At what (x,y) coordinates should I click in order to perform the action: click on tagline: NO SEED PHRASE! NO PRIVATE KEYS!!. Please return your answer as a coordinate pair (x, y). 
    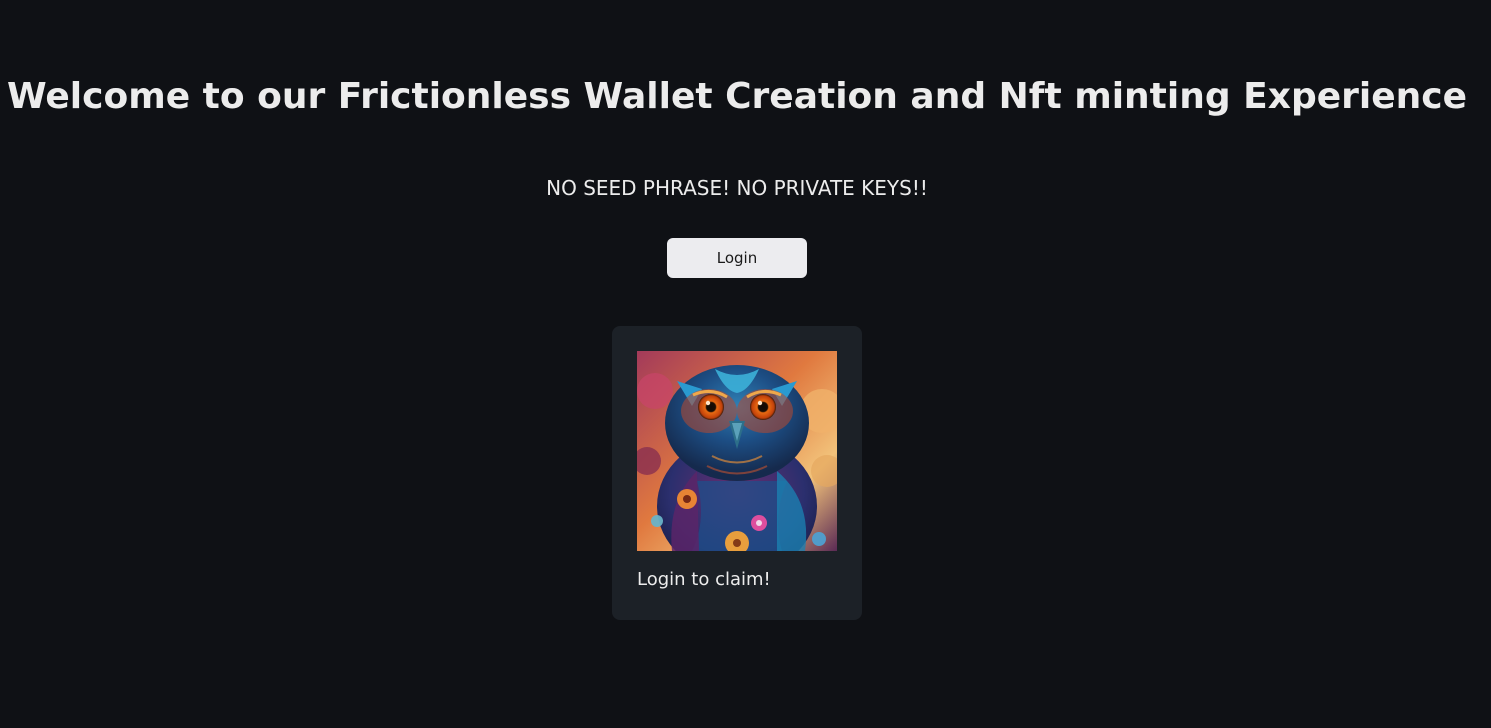
    Looking at the image, I should click on (737, 188).